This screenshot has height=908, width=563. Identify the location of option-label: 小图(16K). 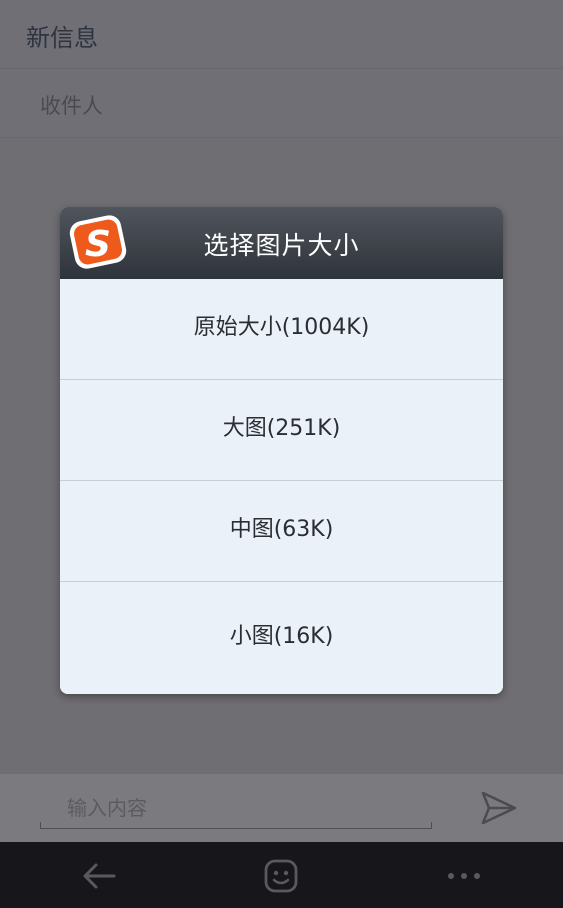
(281, 636).